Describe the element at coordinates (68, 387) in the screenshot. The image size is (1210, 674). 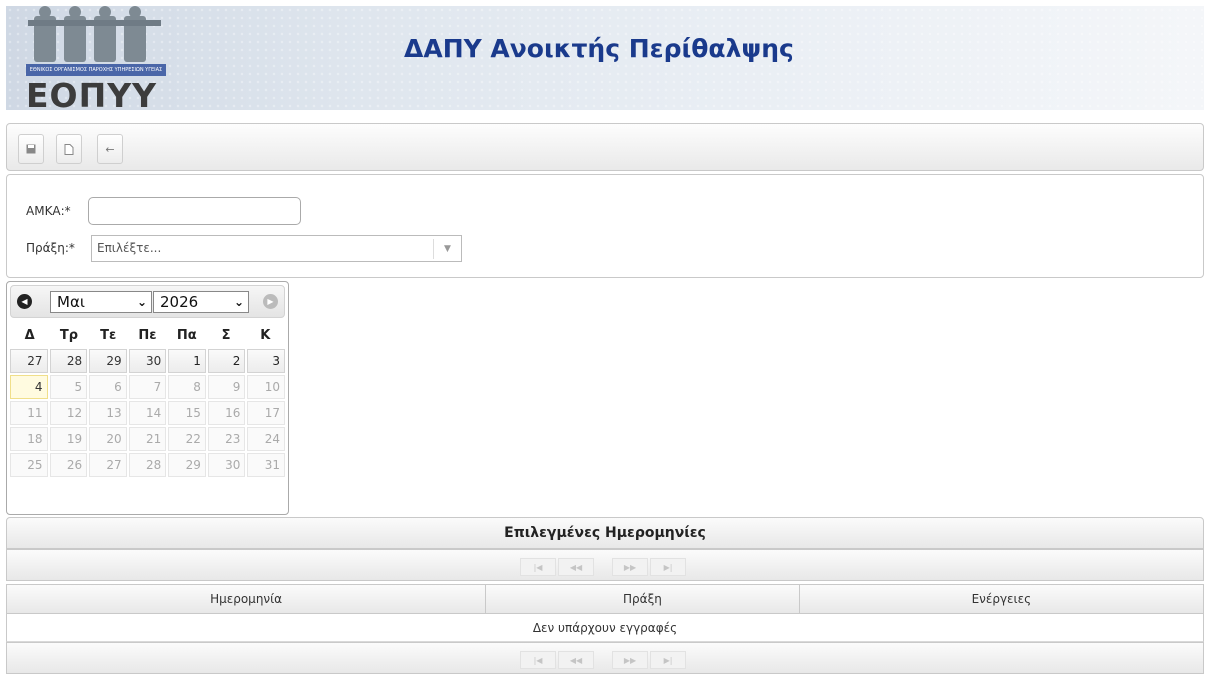
I see `calendar-day: 5` at that location.